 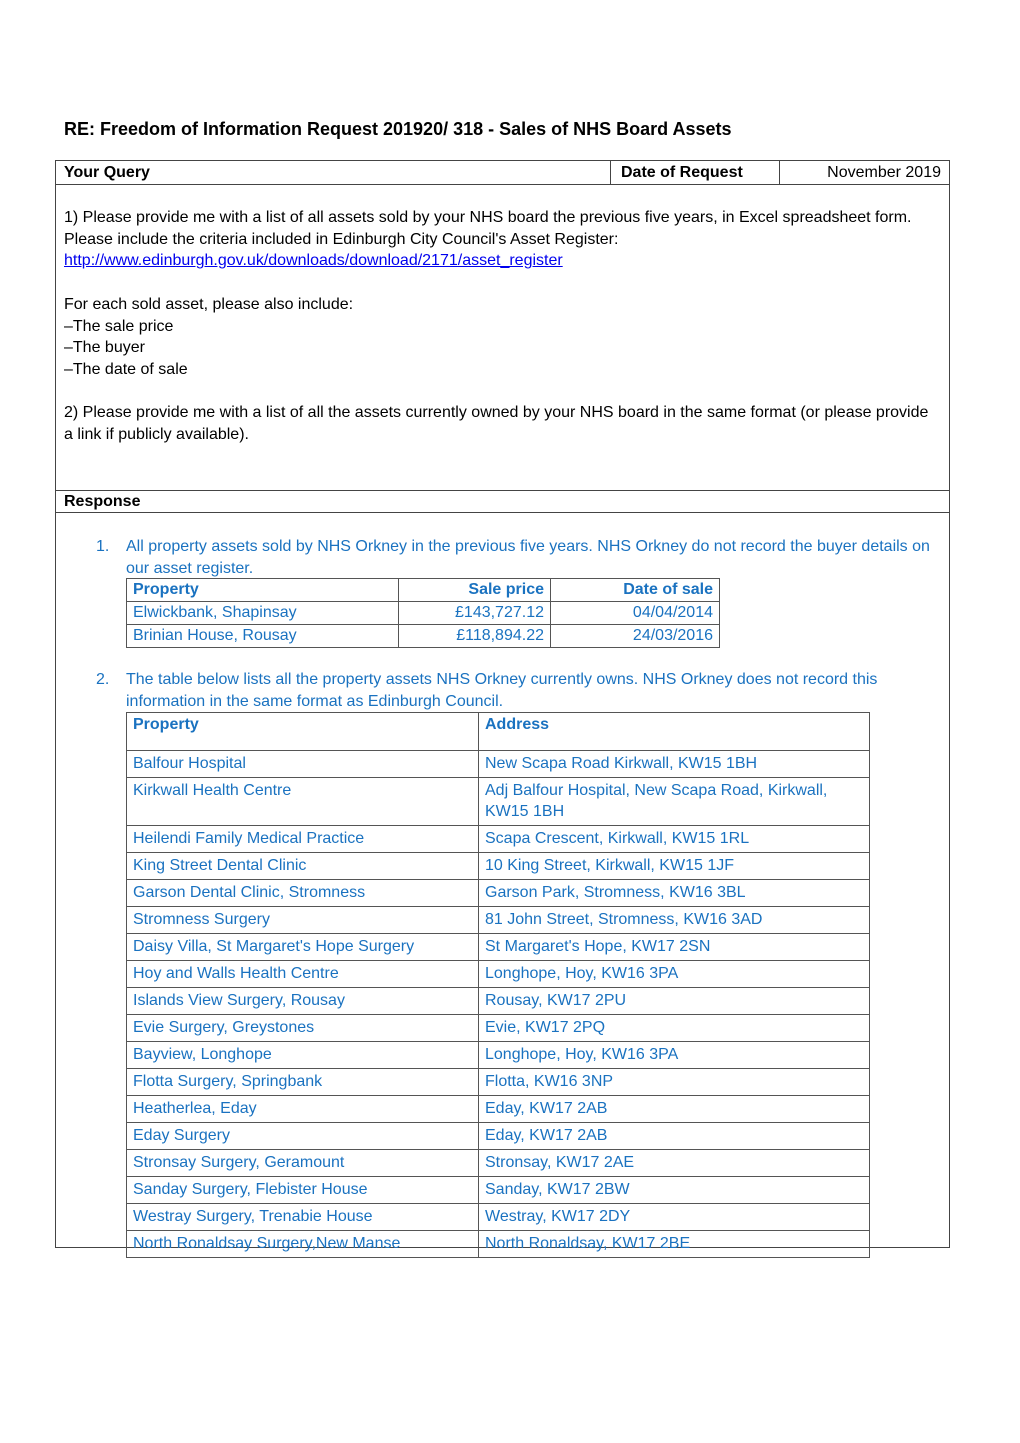 What do you see at coordinates (107, 172) in the screenshot?
I see `your-query-label: Your Query` at bounding box center [107, 172].